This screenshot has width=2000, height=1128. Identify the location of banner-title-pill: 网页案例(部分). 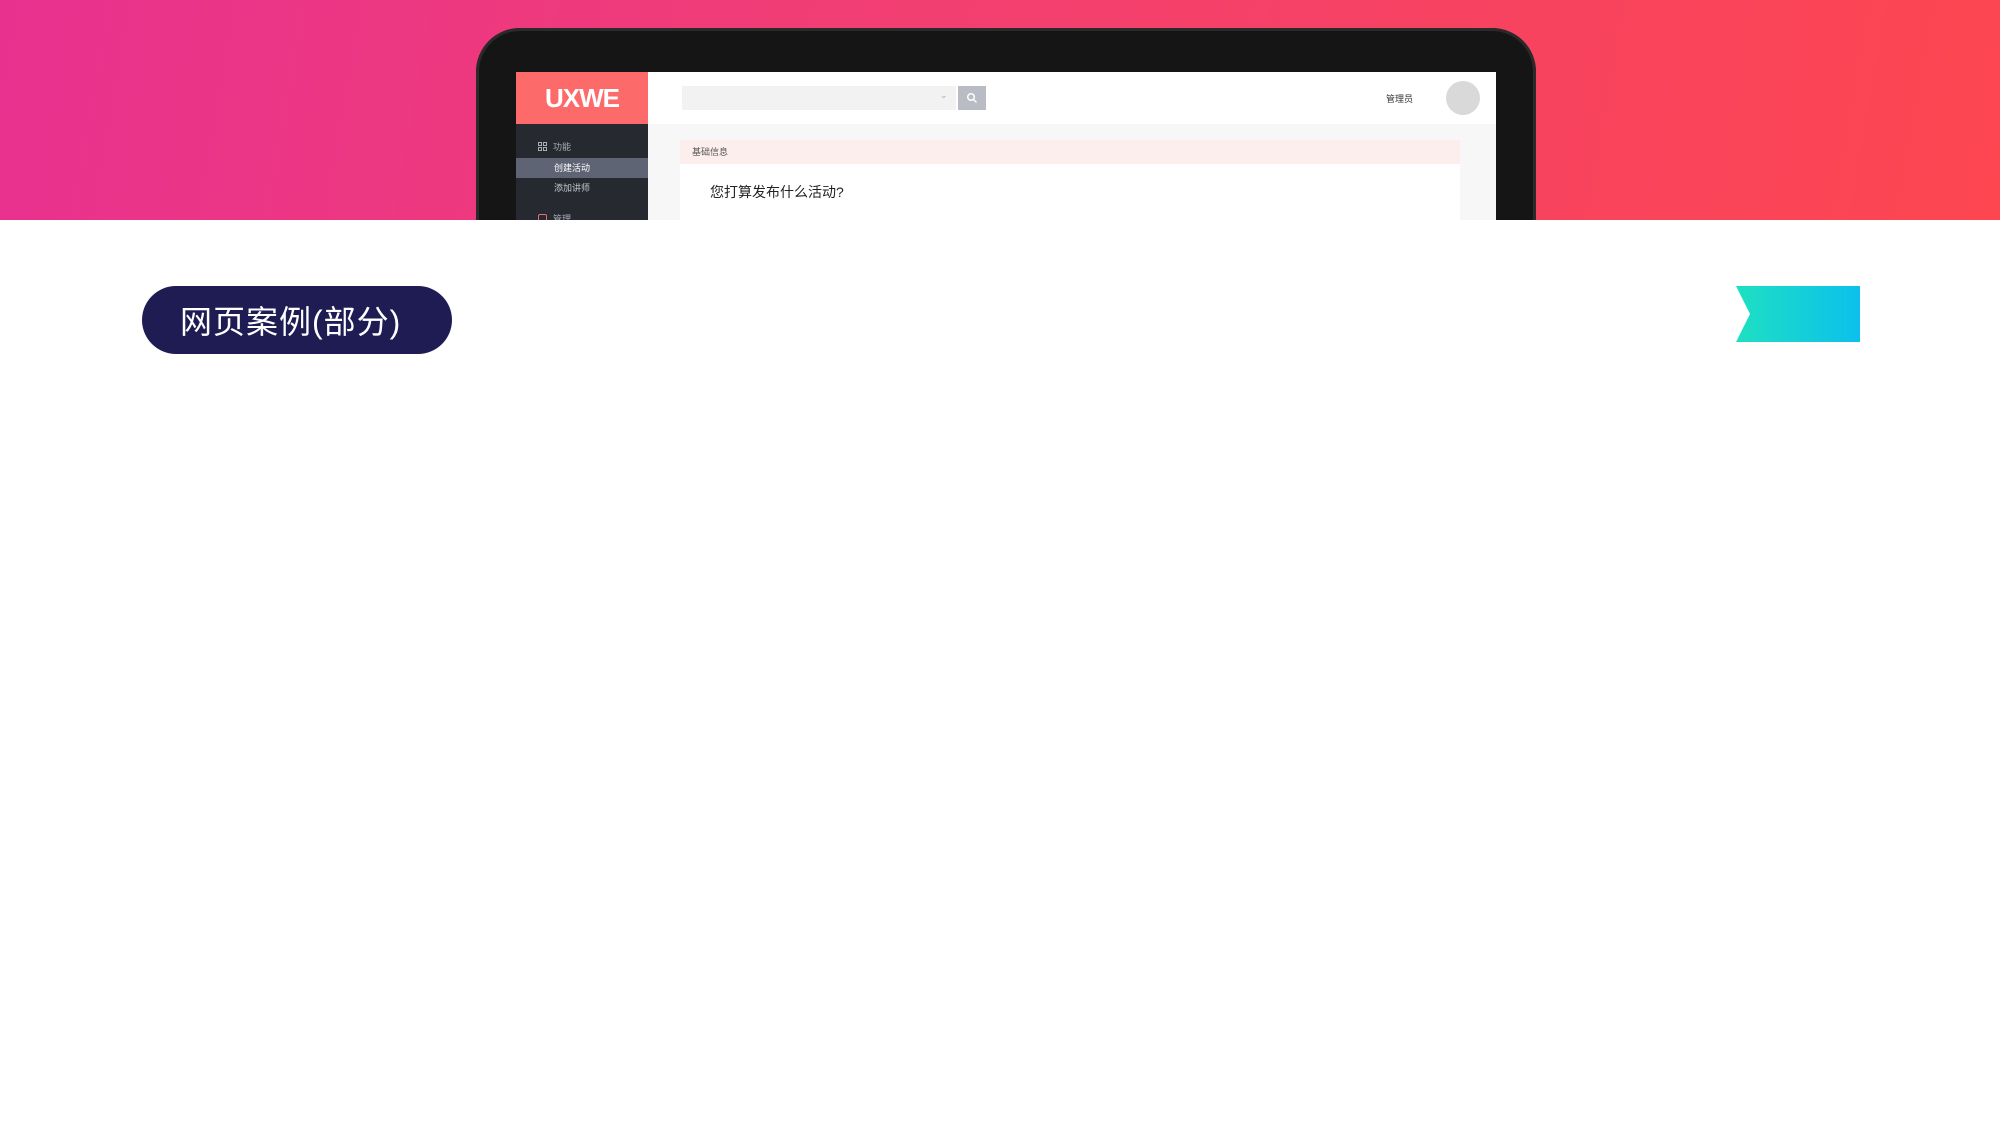
(297, 320).